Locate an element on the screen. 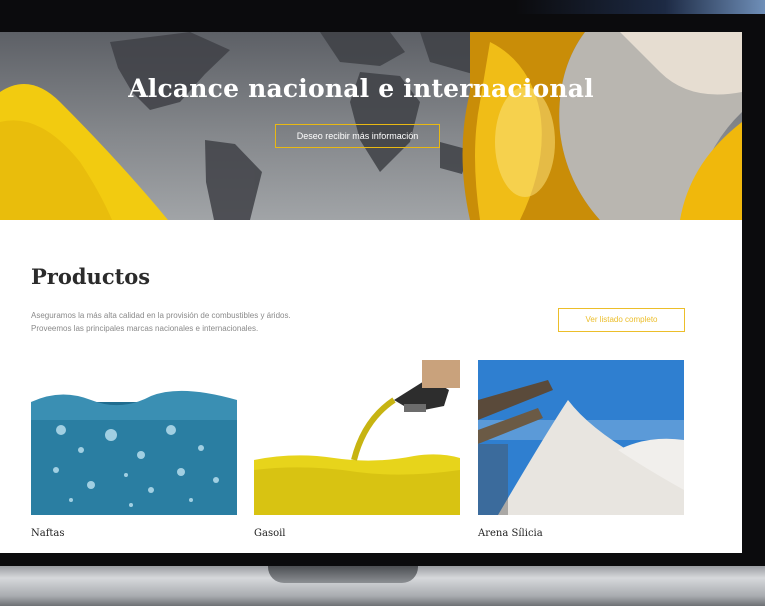 Image resolution: width=765 pixels, height=606 pixels. product-name-naftas: Naftas is located at coordinates (134, 533).